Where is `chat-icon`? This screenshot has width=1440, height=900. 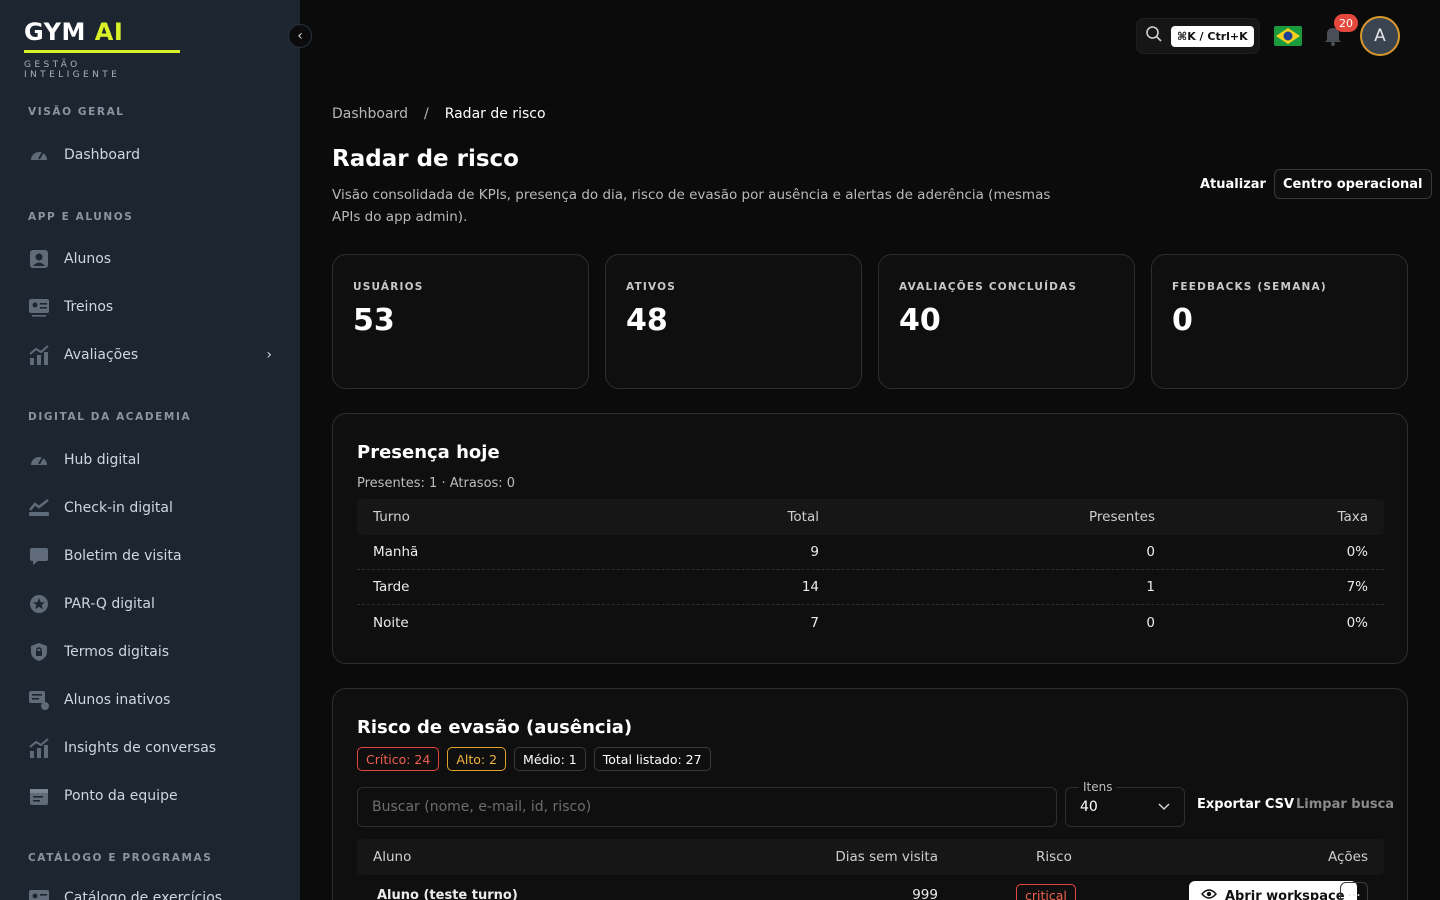 chat-icon is located at coordinates (39, 556).